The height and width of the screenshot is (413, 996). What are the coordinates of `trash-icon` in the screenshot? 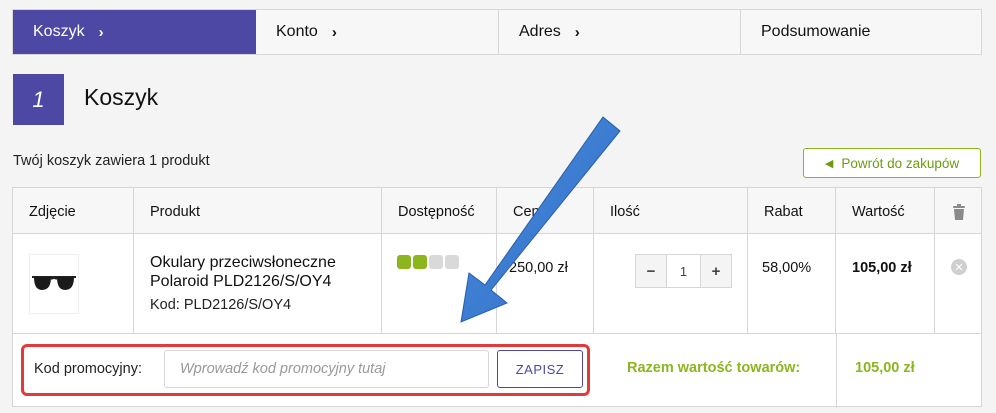 It's located at (959, 212).